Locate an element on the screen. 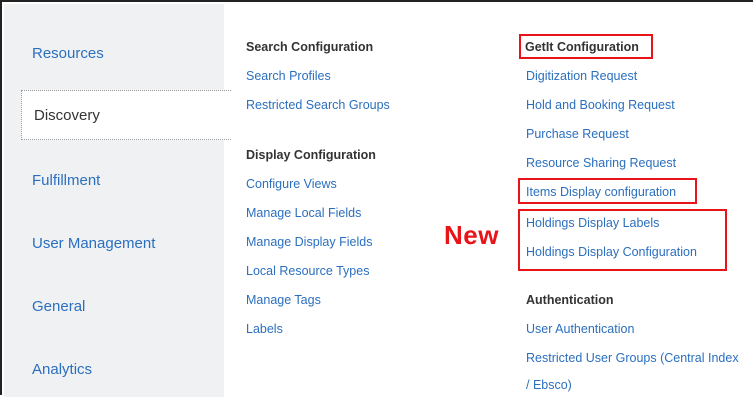 This screenshot has height=397, width=753. manage-display-fields-link: Manage Display Fields is located at coordinates (309, 242).